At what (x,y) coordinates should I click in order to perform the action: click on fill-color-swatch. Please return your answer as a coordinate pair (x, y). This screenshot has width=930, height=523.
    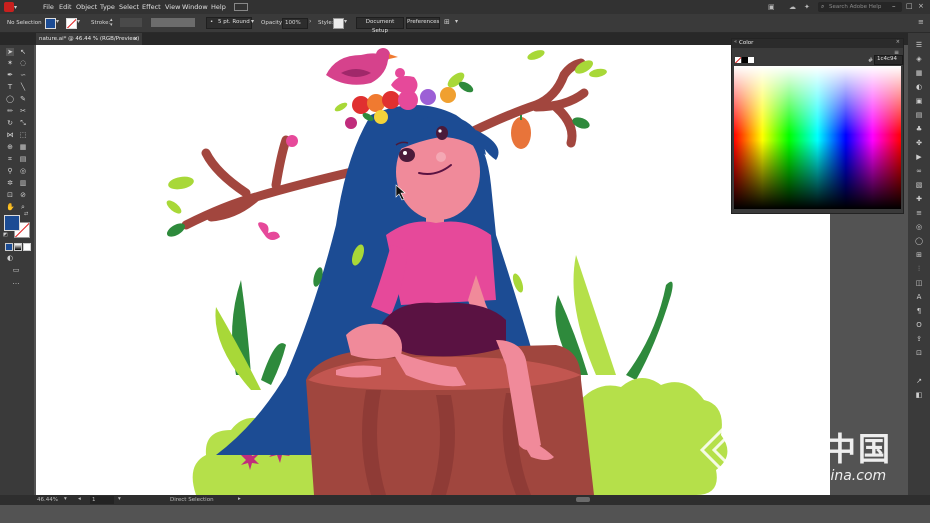
    Looking at the image, I should click on (50, 23).